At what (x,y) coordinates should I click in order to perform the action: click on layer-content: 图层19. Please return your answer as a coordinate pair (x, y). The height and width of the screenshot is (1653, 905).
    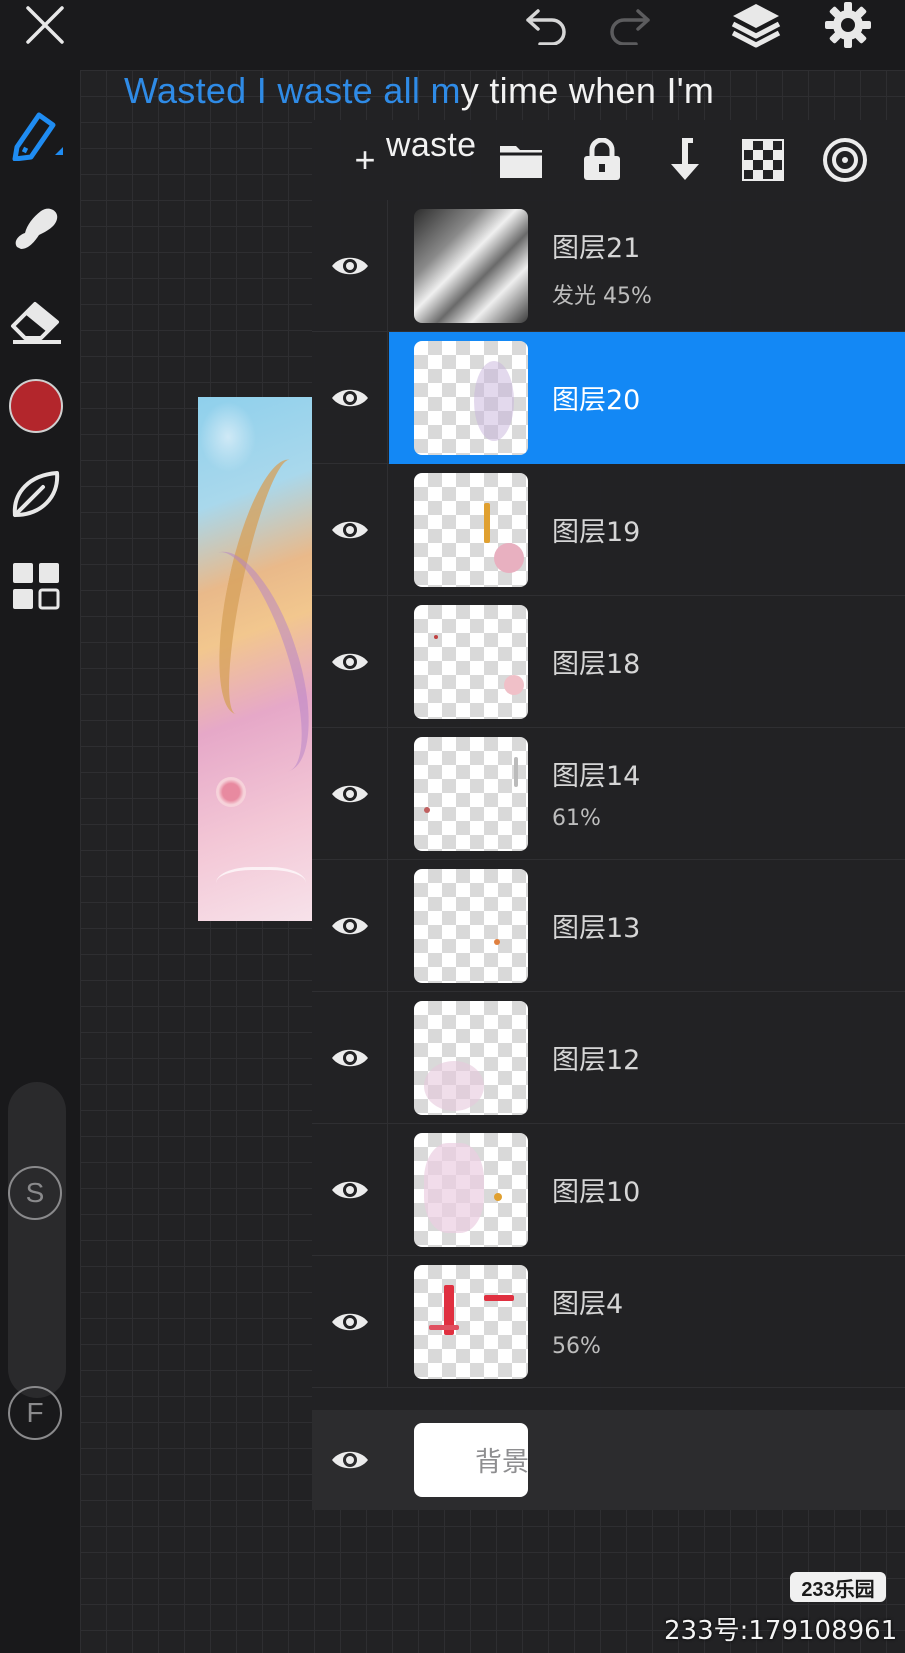
    Looking at the image, I should click on (647, 530).